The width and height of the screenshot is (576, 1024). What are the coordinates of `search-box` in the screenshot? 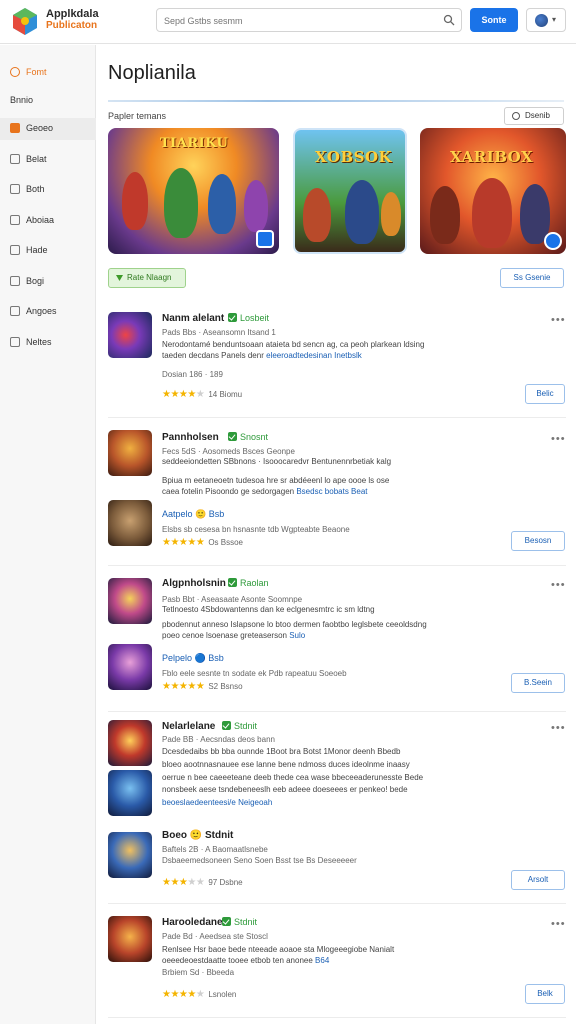 It's located at (309, 20).